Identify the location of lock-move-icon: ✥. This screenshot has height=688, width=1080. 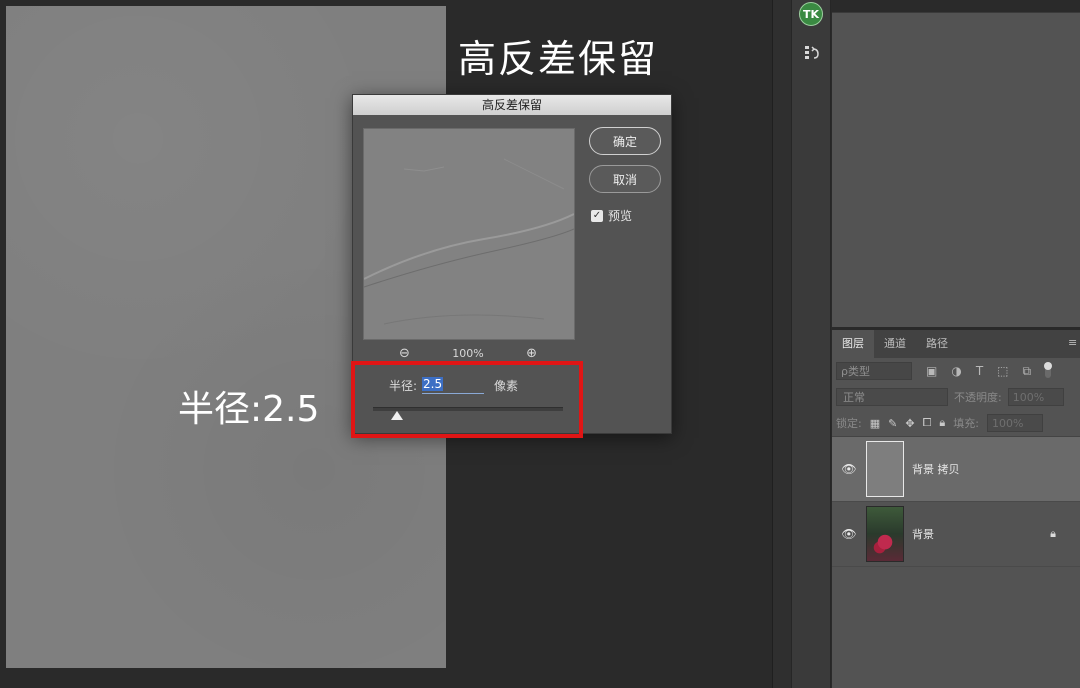
(909, 423).